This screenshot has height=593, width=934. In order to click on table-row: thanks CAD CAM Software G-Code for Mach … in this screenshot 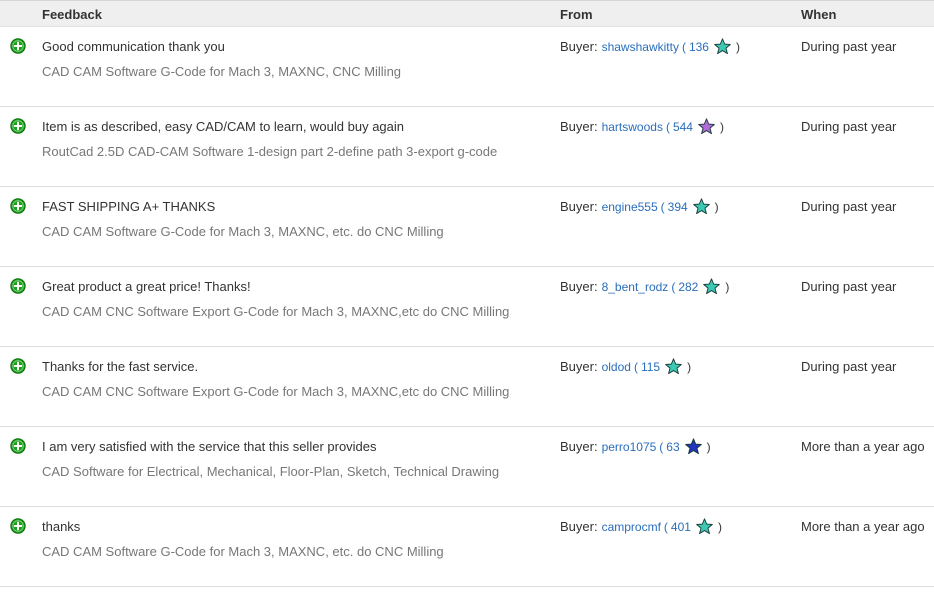, I will do `click(467, 547)`.